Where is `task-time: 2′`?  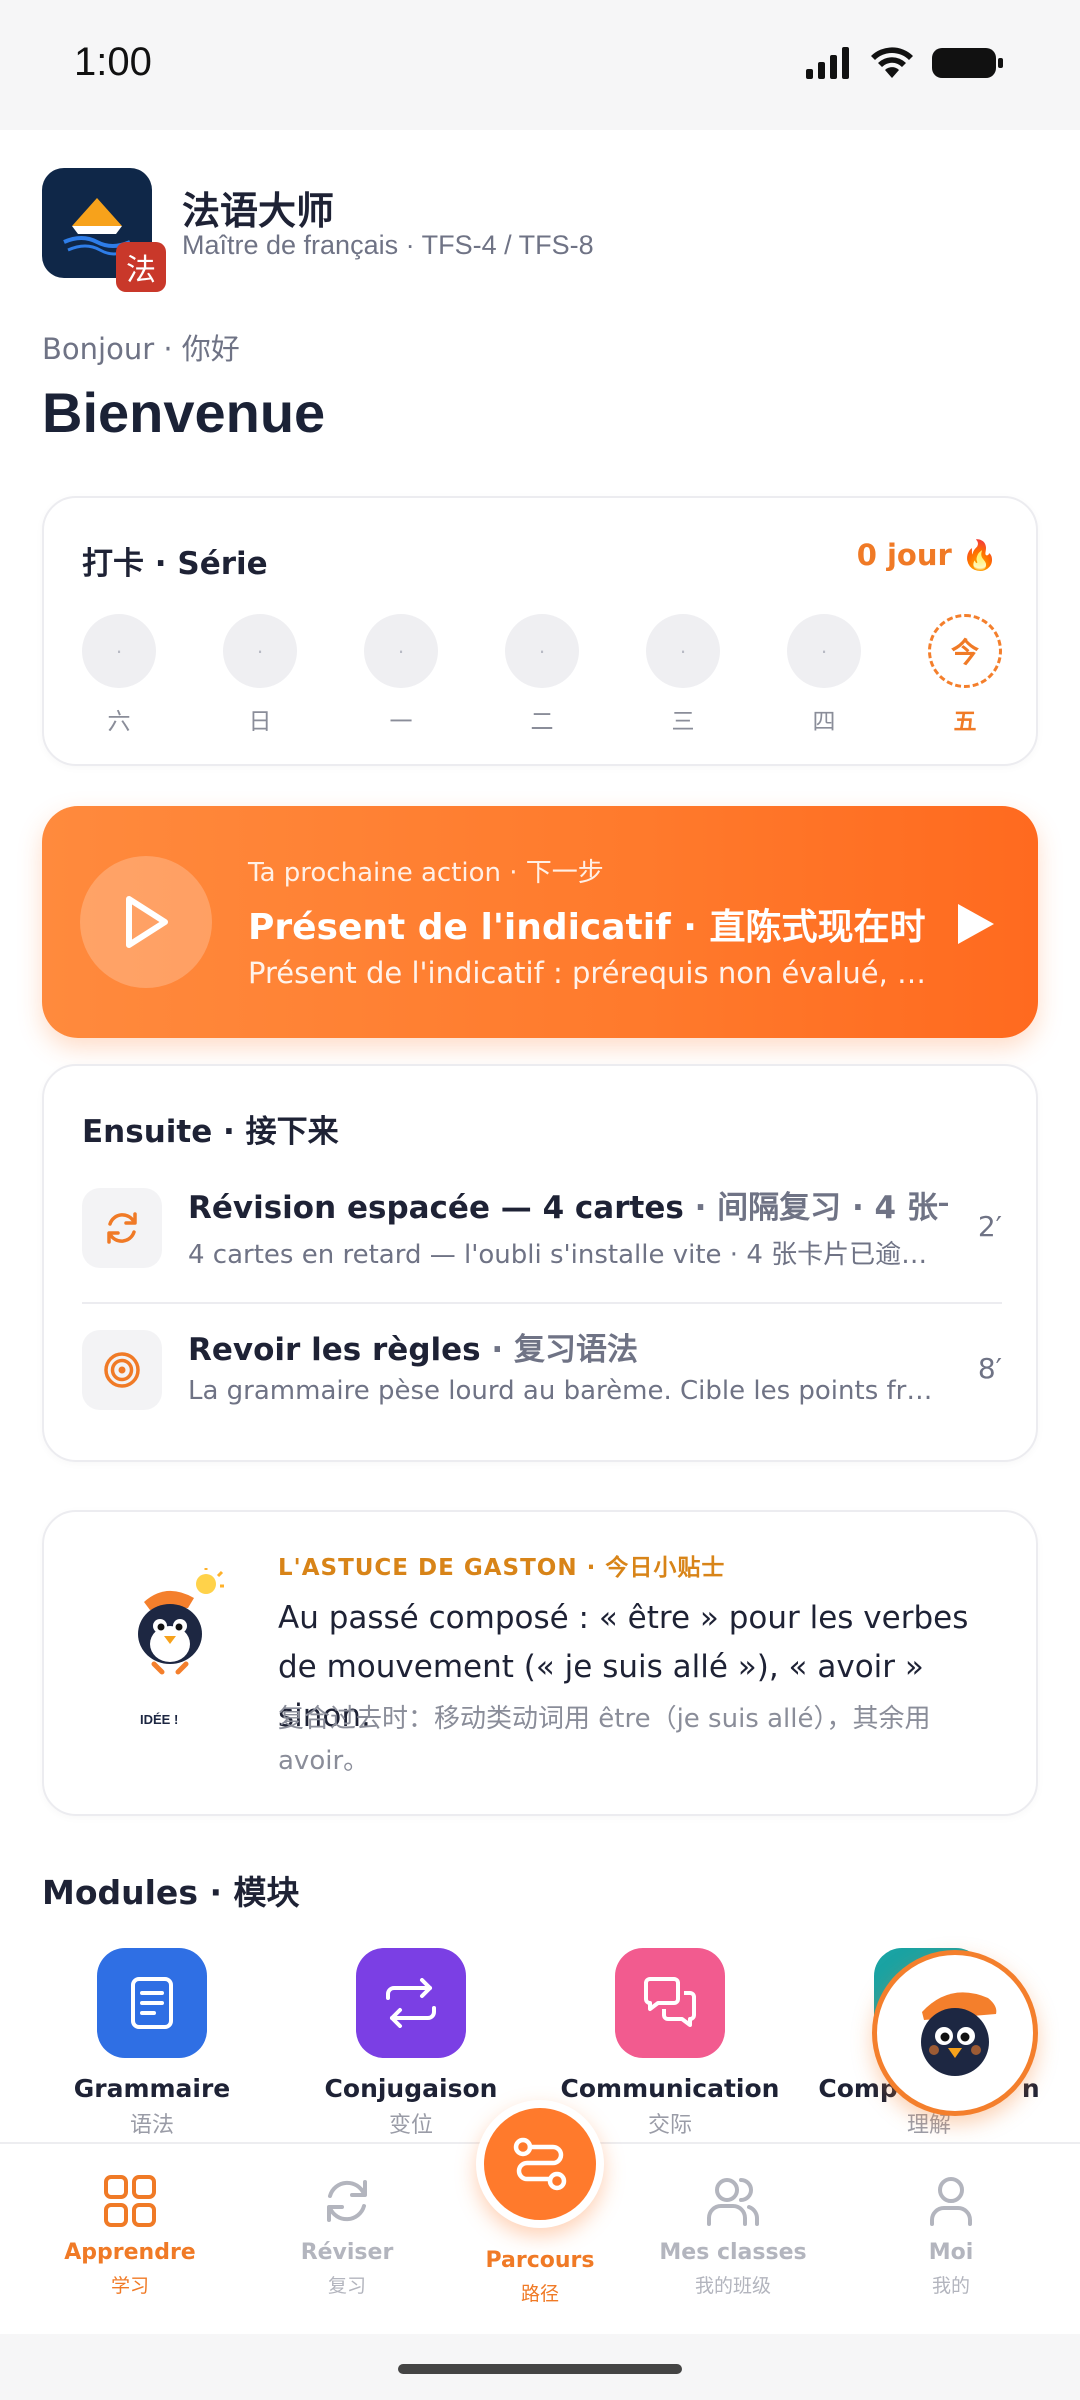
task-time: 2′ is located at coordinates (989, 1226).